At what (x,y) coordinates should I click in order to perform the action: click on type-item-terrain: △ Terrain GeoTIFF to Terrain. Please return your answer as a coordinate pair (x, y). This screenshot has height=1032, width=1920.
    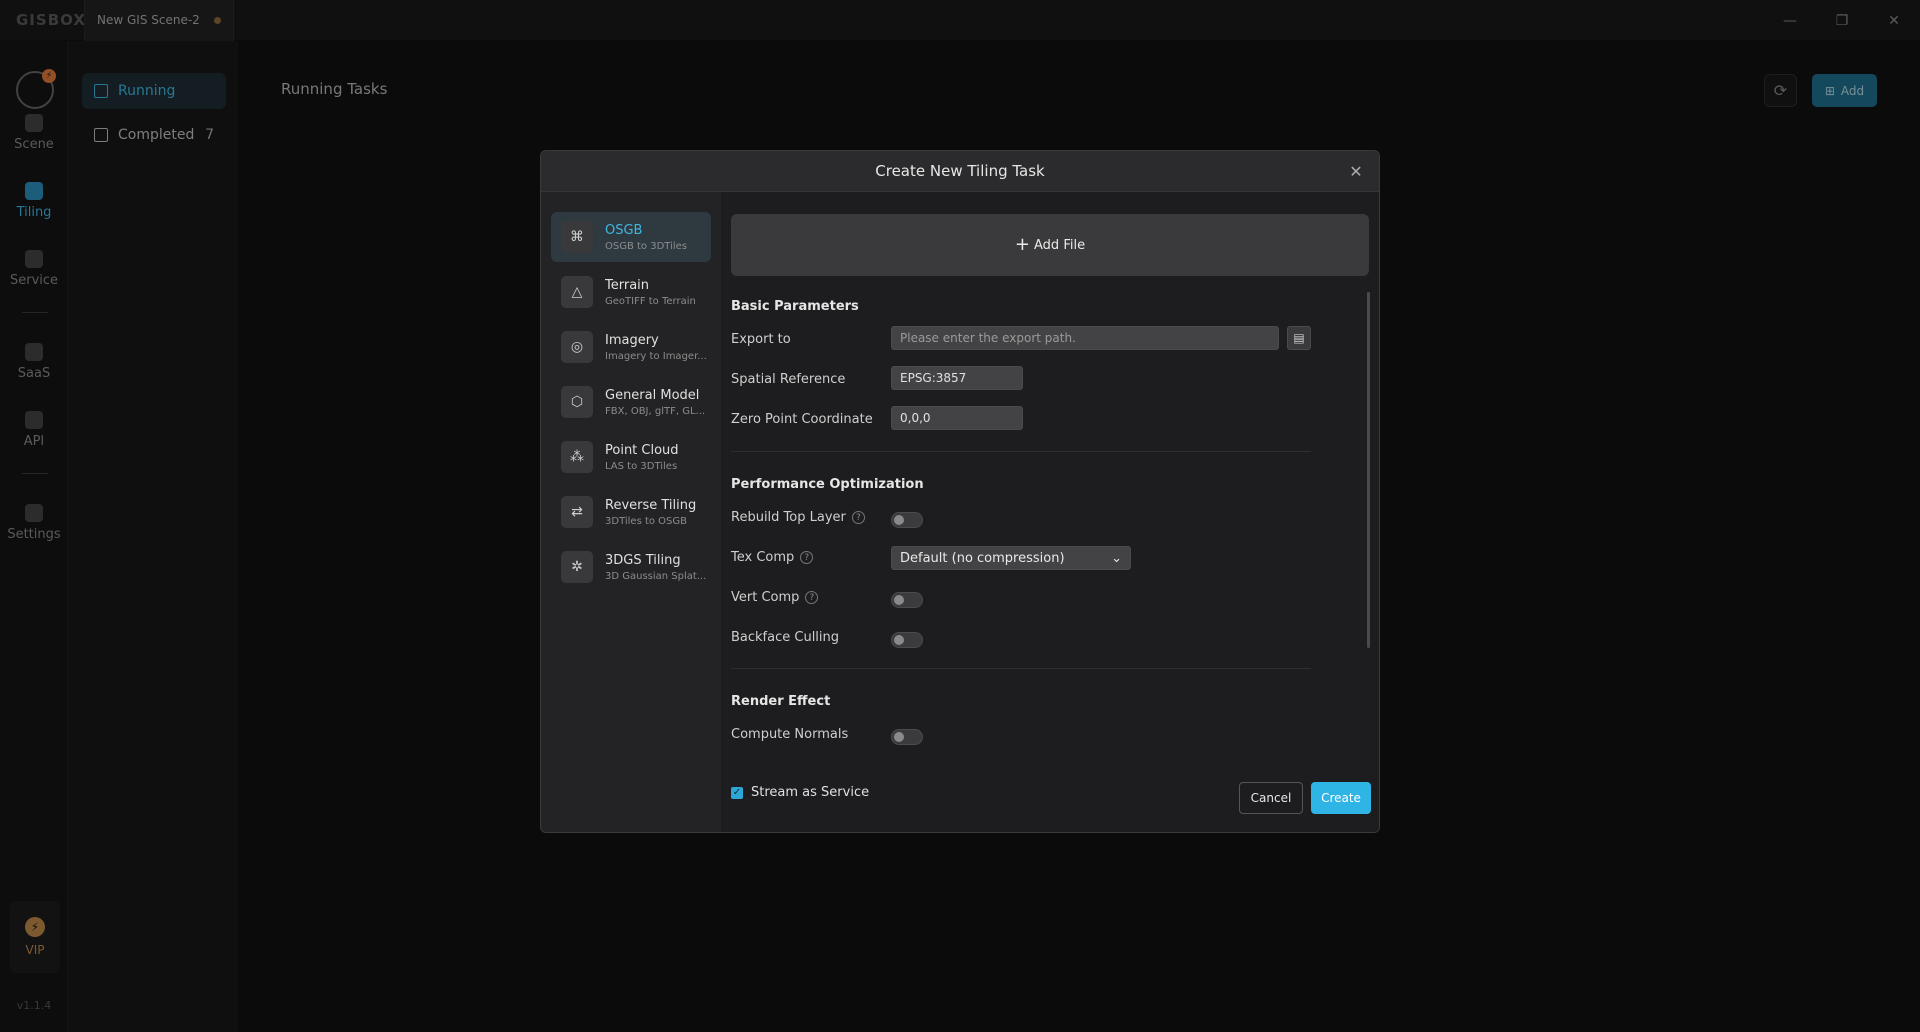
    Looking at the image, I should click on (631, 292).